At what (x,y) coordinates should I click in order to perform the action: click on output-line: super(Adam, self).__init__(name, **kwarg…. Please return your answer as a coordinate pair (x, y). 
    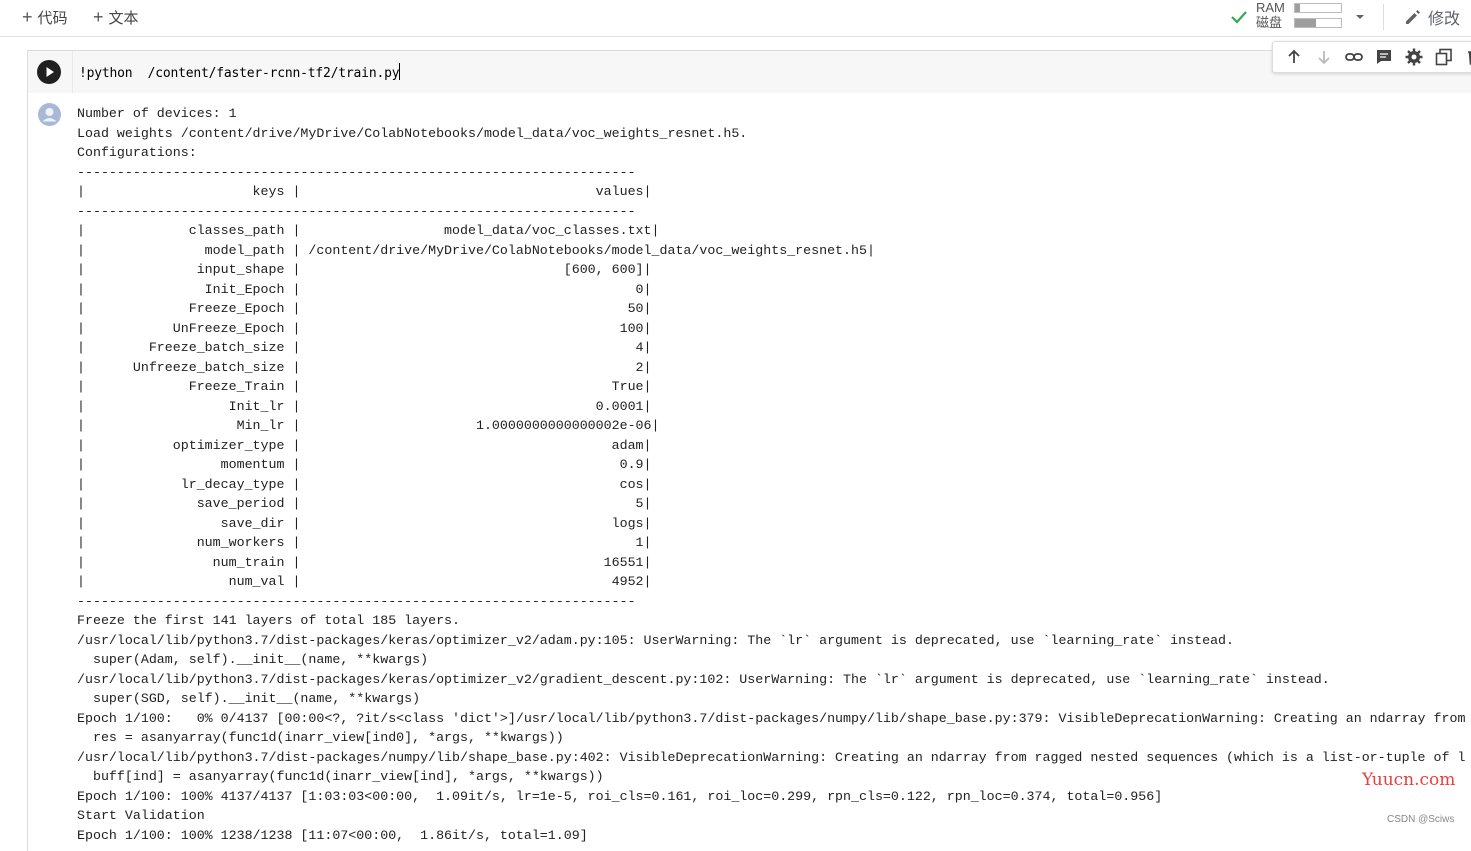
    Looking at the image, I should click on (253, 659).